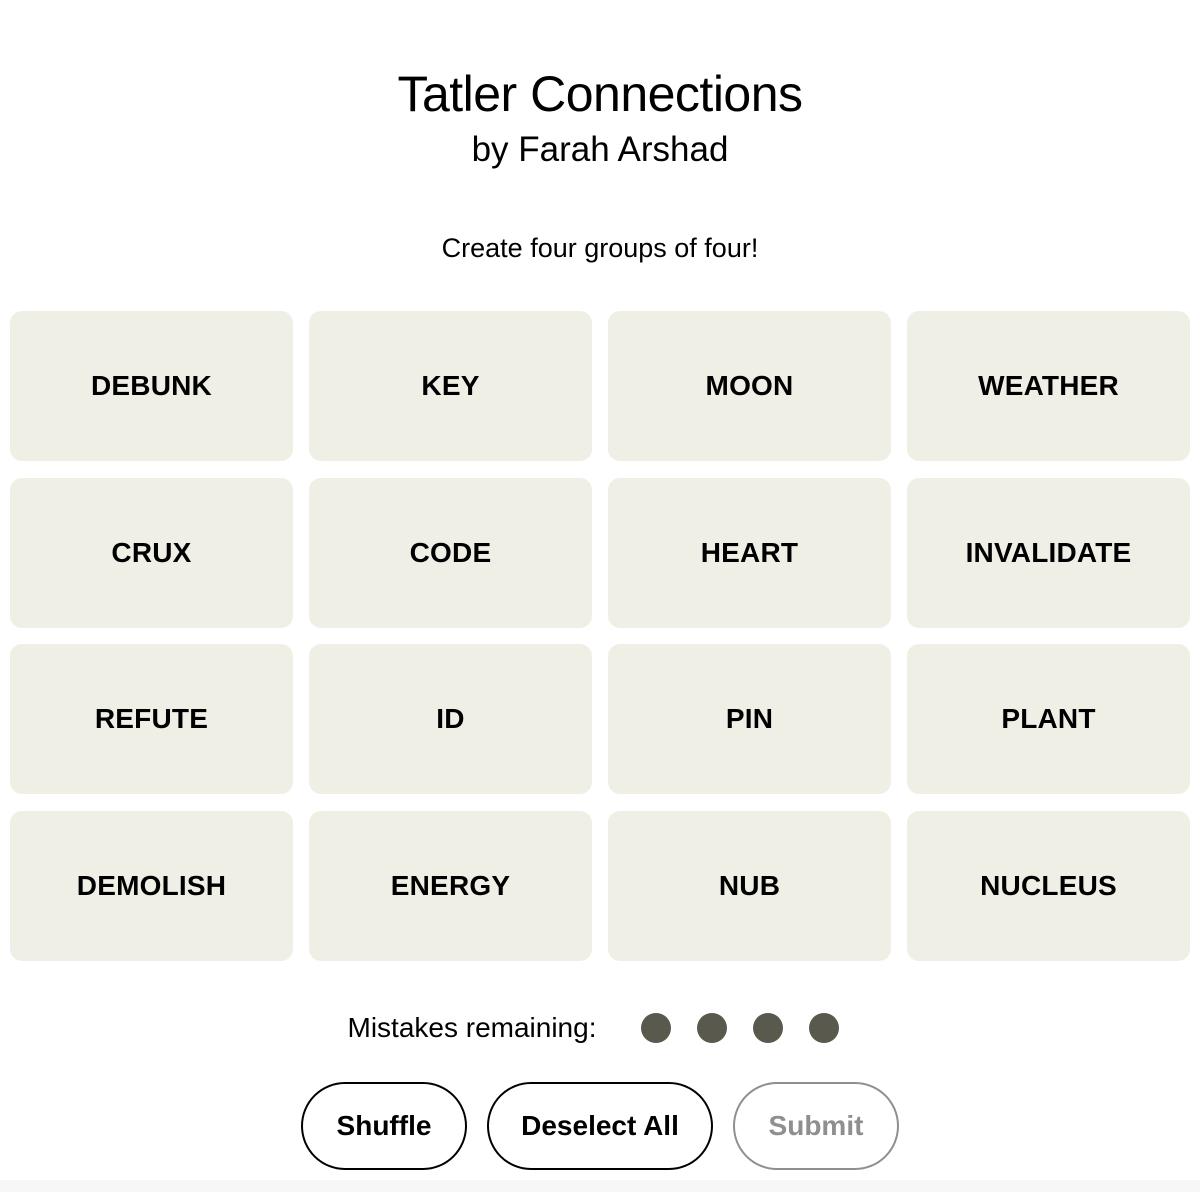 The image size is (1200, 1192). What do you see at coordinates (740, 1028) in the screenshot?
I see `mistake-dots` at bounding box center [740, 1028].